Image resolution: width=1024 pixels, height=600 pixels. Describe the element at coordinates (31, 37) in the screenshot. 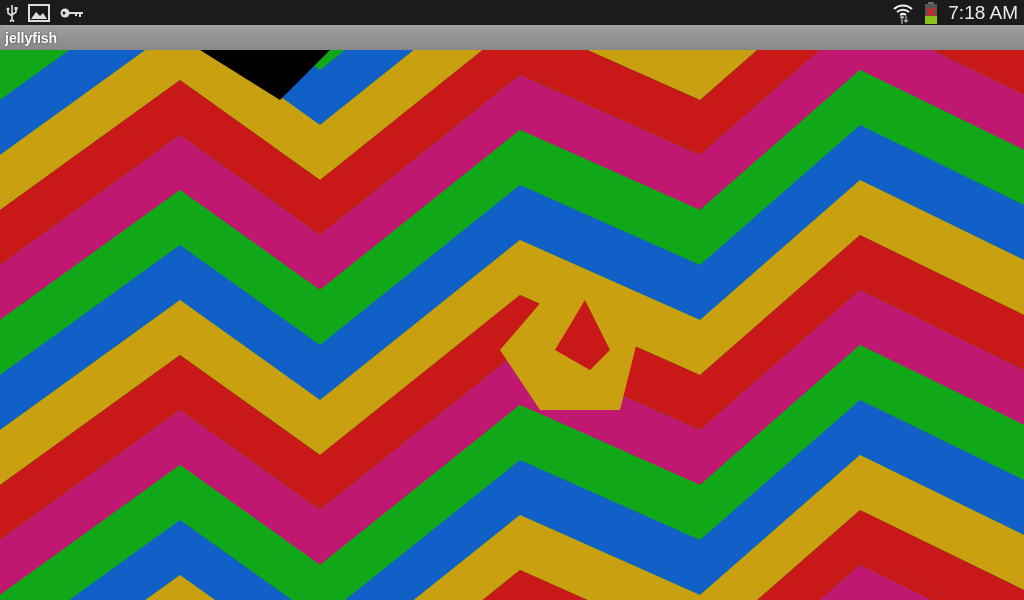

I see `app-title: jellyfish` at that location.